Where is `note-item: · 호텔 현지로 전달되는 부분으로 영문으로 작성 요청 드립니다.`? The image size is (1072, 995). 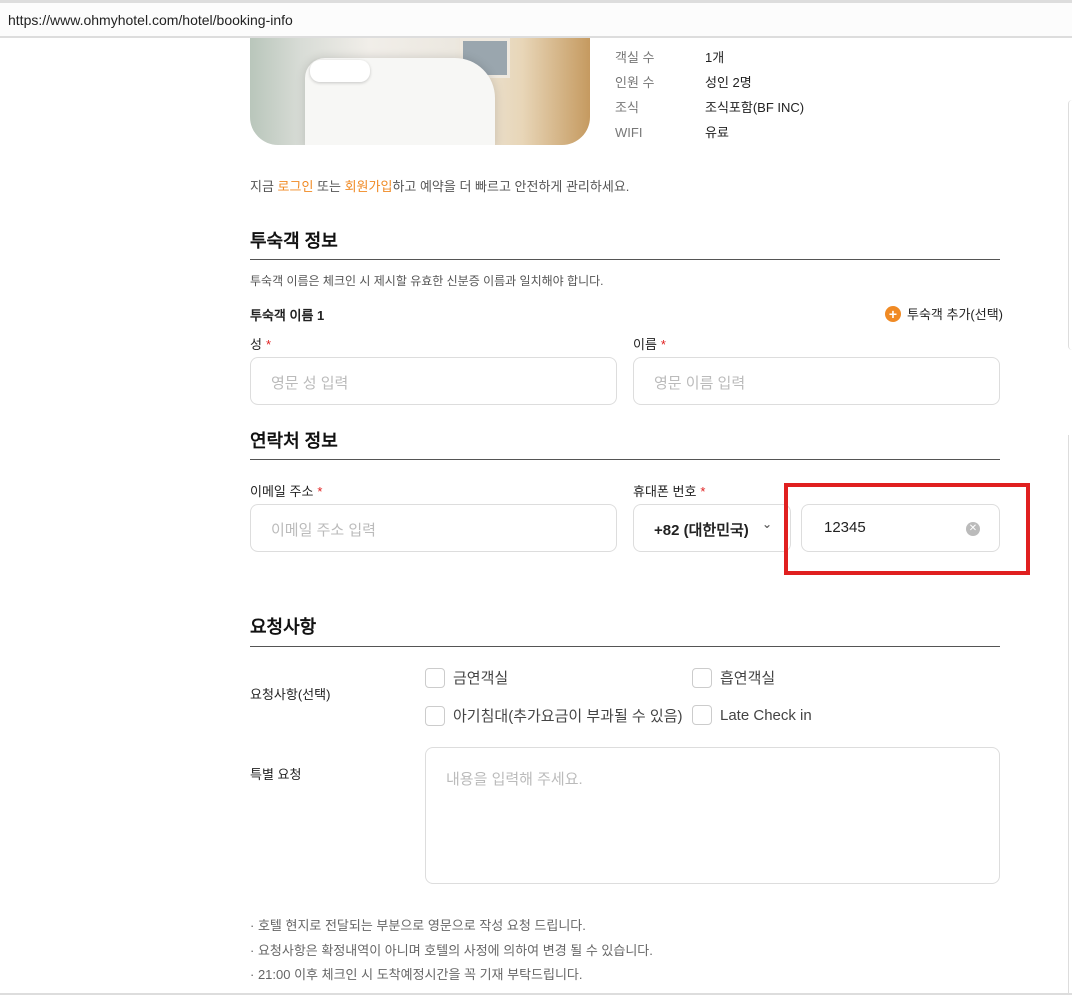
note-item: · 호텔 현지로 전달되는 부분으로 영문으로 작성 요청 드립니다. is located at coordinates (418, 925).